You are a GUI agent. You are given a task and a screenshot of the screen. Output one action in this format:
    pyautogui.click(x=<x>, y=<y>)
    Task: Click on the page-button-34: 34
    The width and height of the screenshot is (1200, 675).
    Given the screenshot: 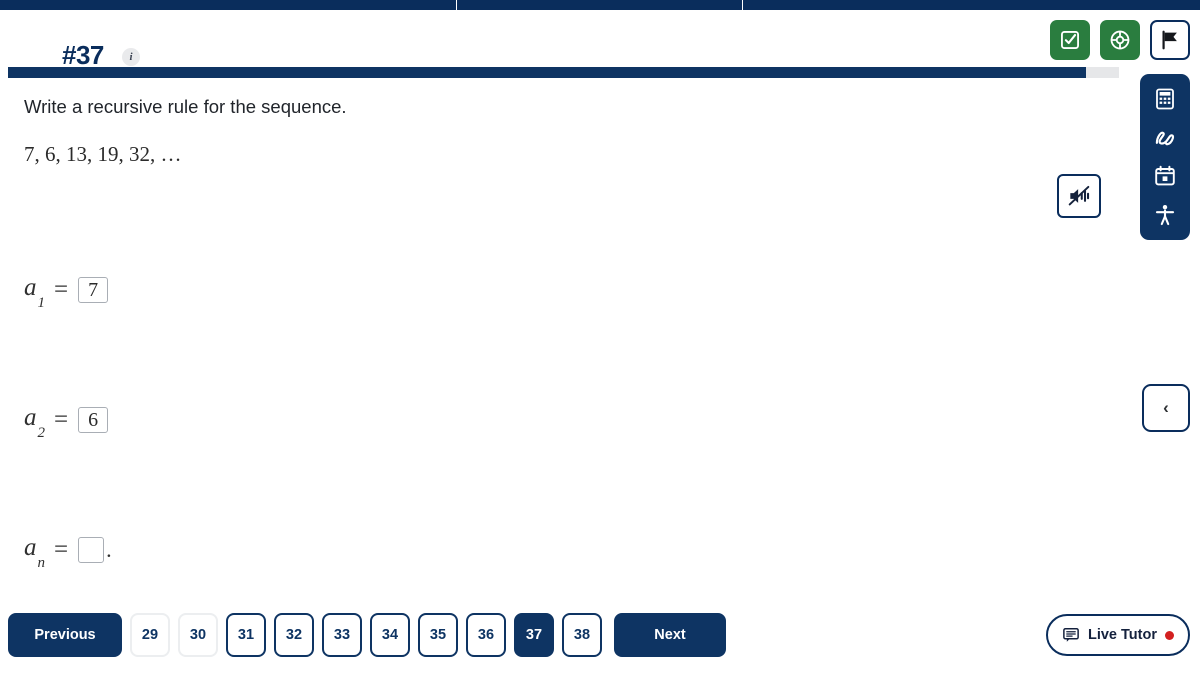 What is the action you would take?
    pyautogui.click(x=390, y=635)
    